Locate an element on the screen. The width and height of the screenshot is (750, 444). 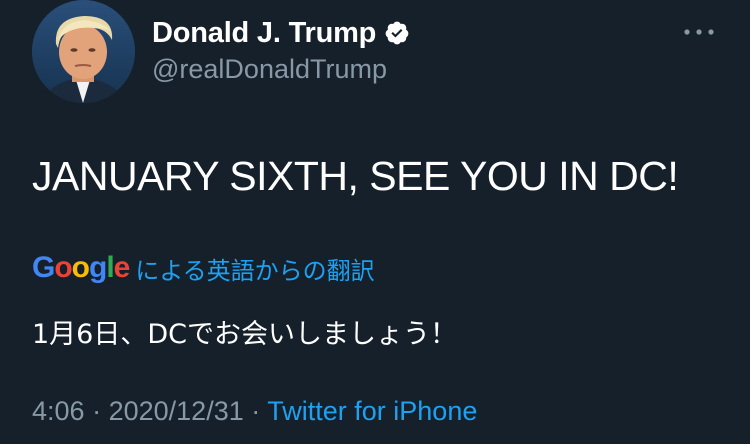
author-name-row: Donald J. Trump is located at coordinates (281, 33).